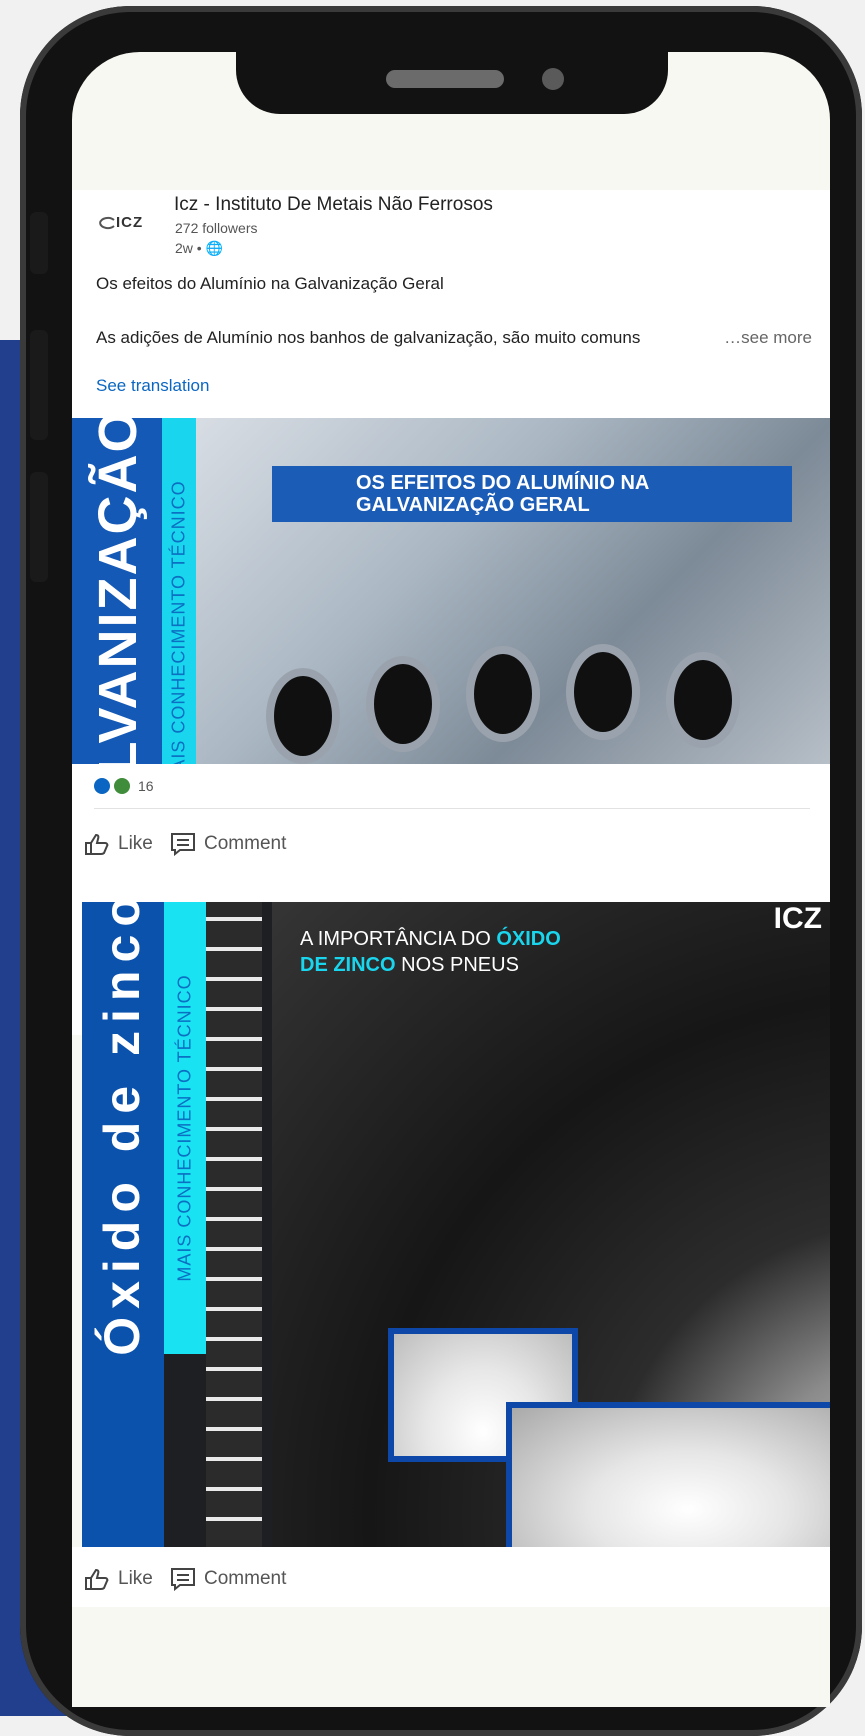  I want to click on banner-line1: OS EFEITOS DO ALUMÍNIO NA, so click(503, 483).